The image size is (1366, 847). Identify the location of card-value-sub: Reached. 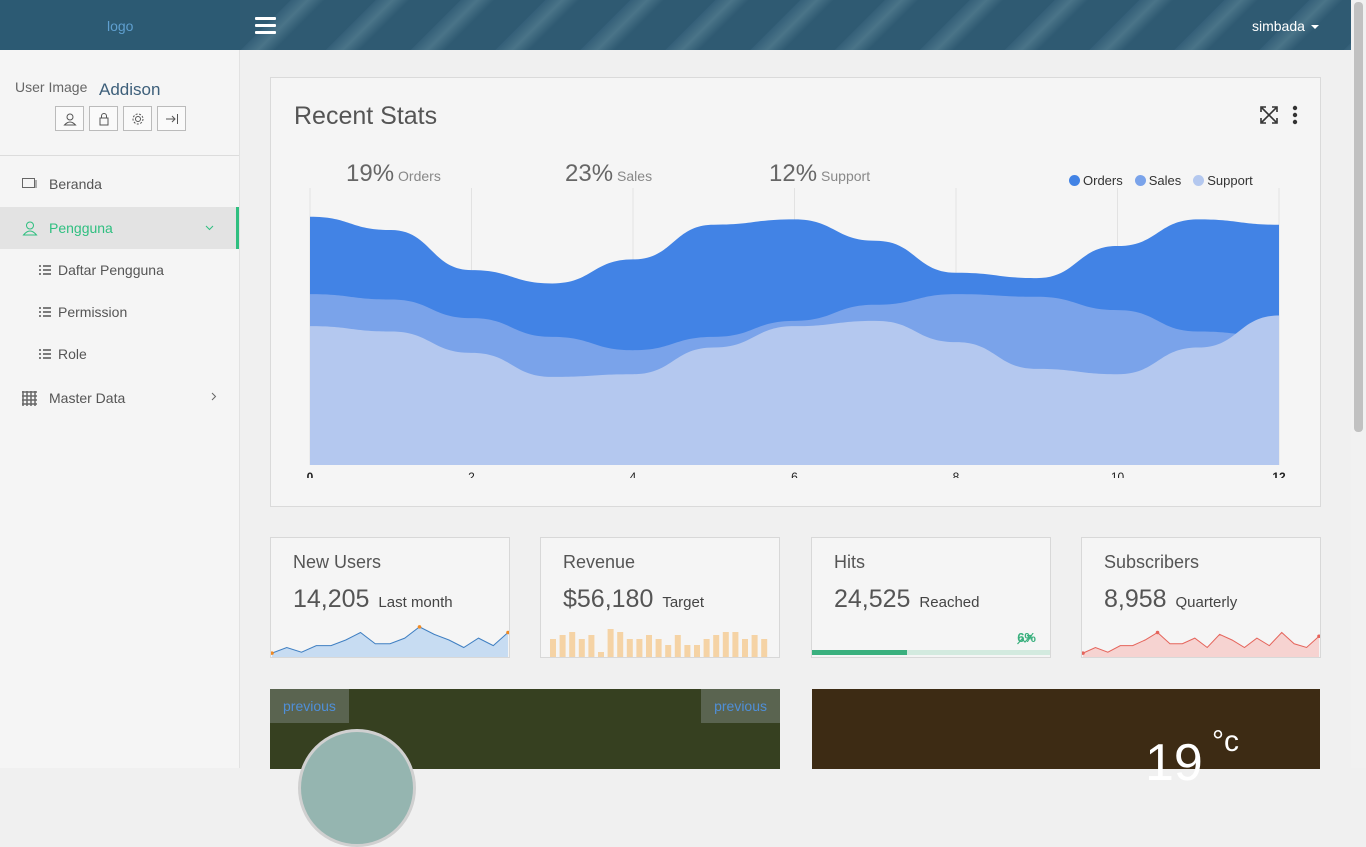
(949, 602).